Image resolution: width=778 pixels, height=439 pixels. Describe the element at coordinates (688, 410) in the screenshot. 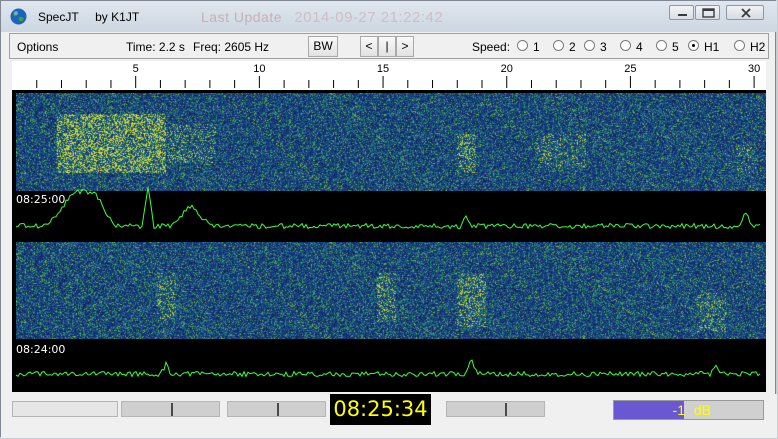

I see `db-meter: -1 dB` at that location.